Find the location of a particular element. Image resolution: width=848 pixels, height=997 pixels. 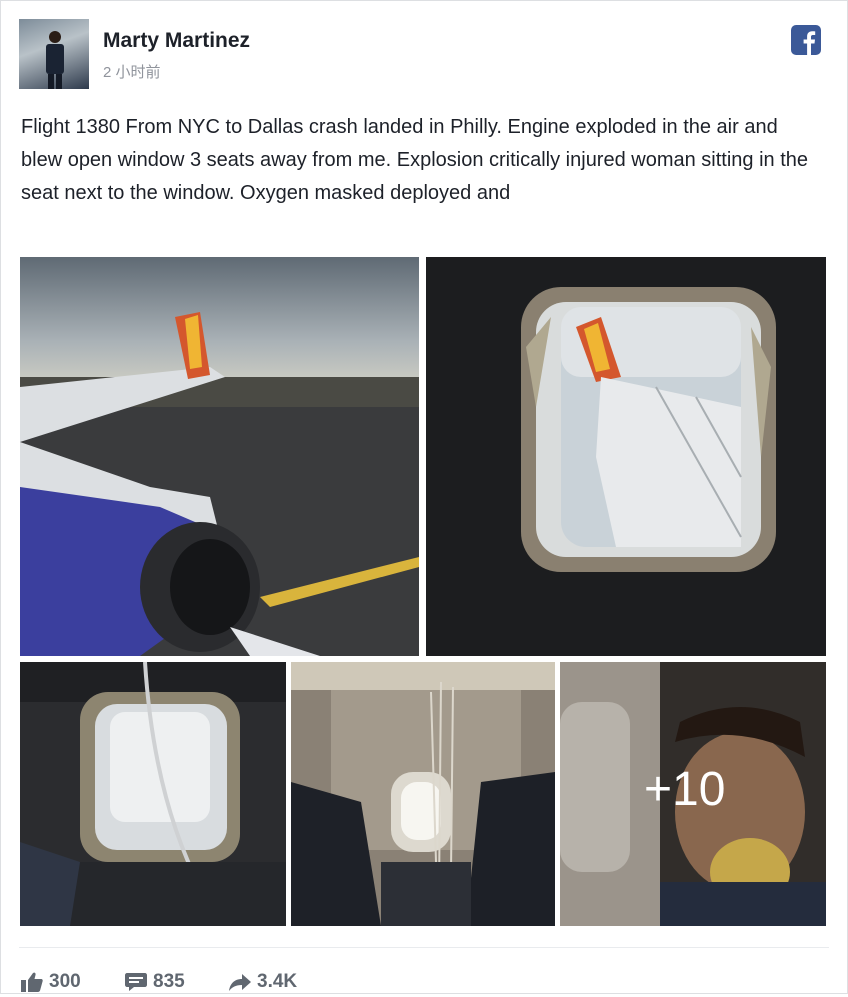

comment-icon is located at coordinates (136, 982).